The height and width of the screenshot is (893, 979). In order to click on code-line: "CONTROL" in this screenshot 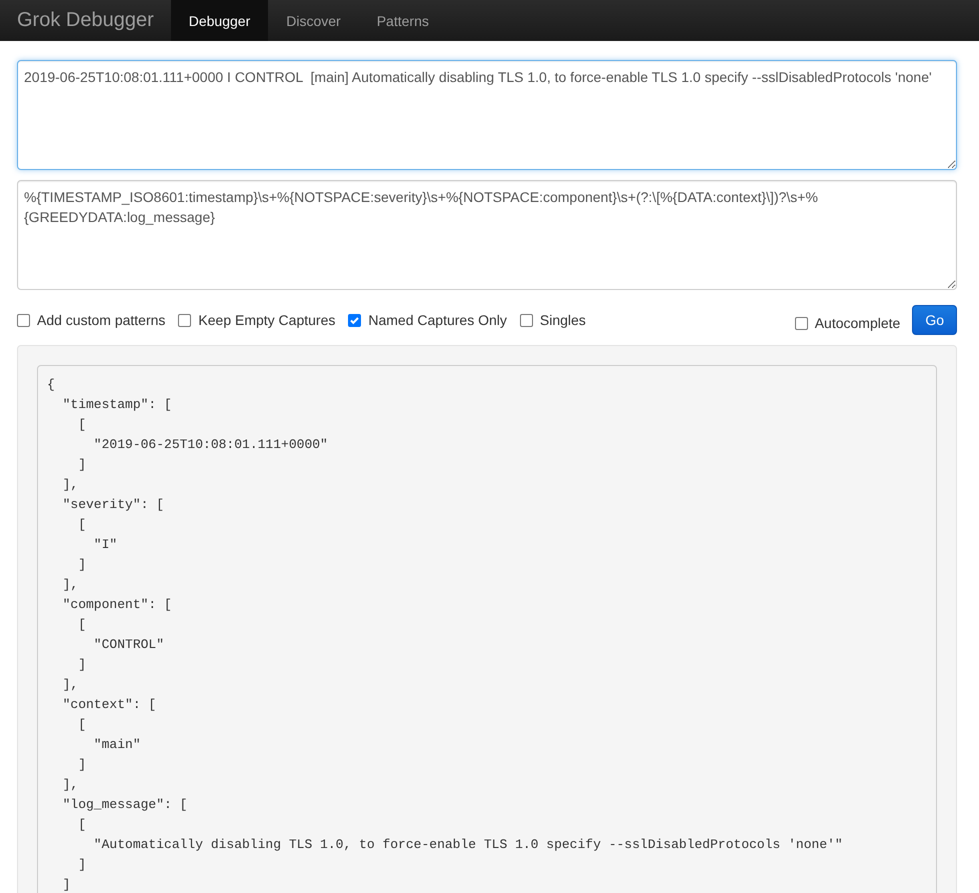, I will do `click(129, 645)`.